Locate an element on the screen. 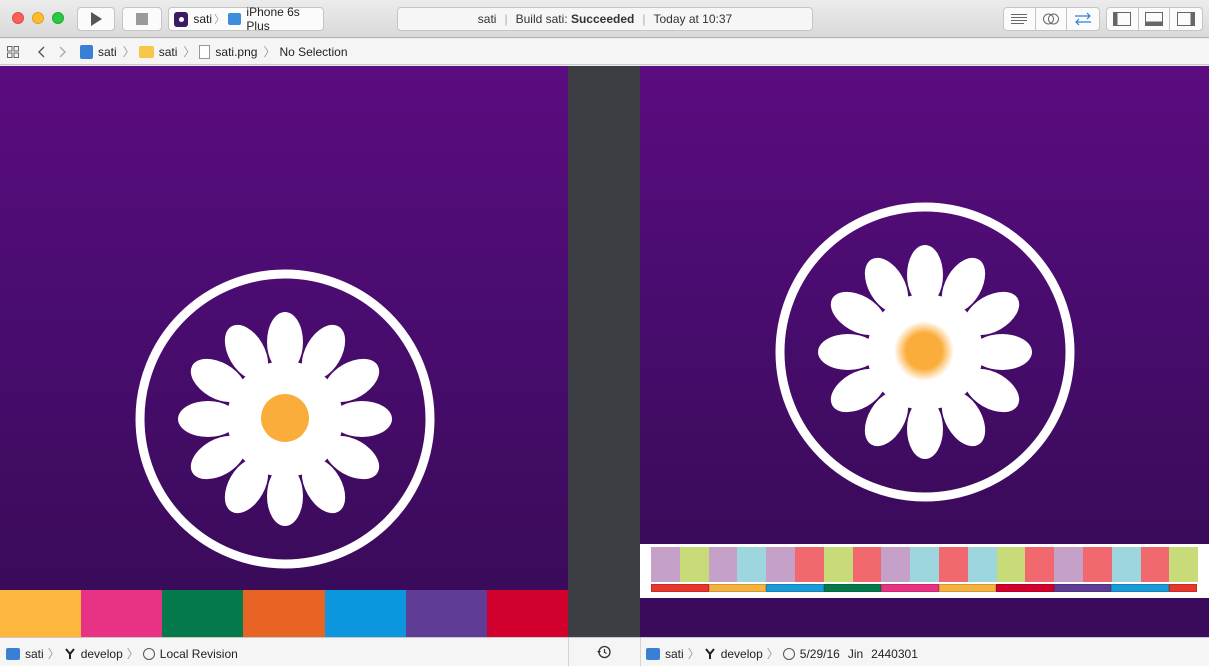 This screenshot has height=666, width=1209. play-icon is located at coordinates (96, 19).